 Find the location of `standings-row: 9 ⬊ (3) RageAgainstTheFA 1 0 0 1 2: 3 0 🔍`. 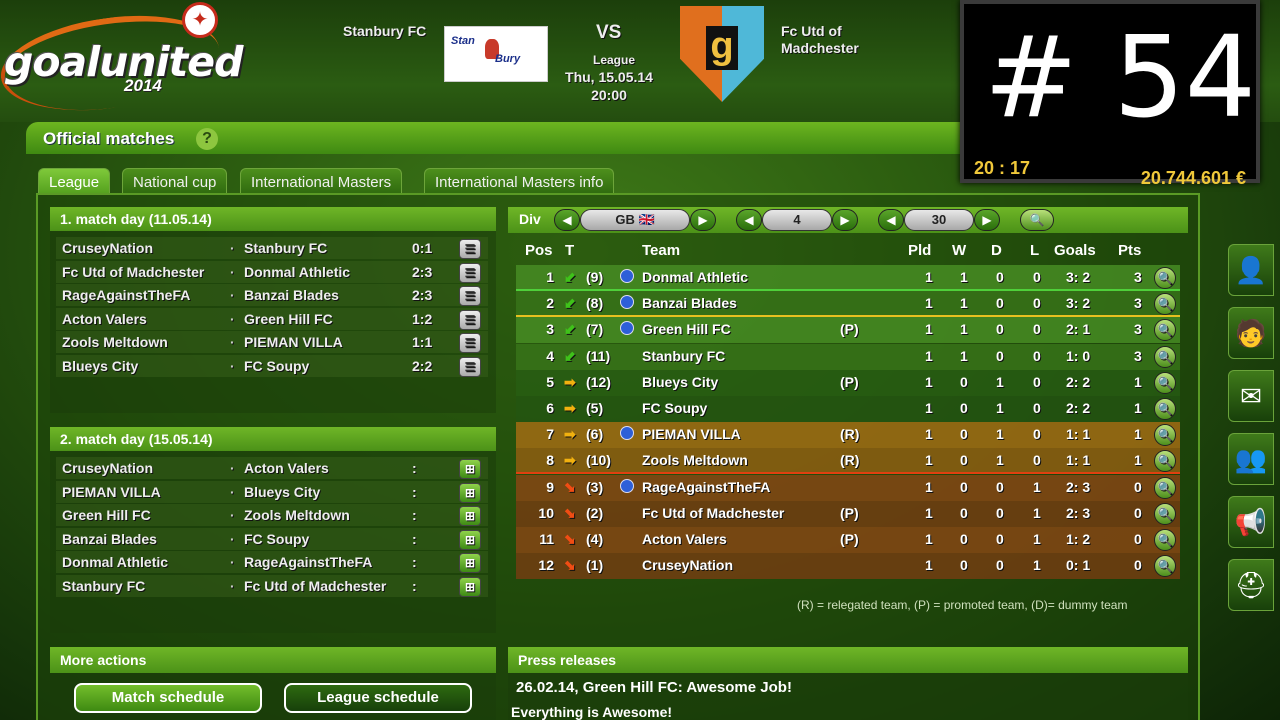

standings-row: 9 ⬊ (3) RageAgainstTheFA 1 0 0 1 2: 3 0 🔍 is located at coordinates (848, 487).